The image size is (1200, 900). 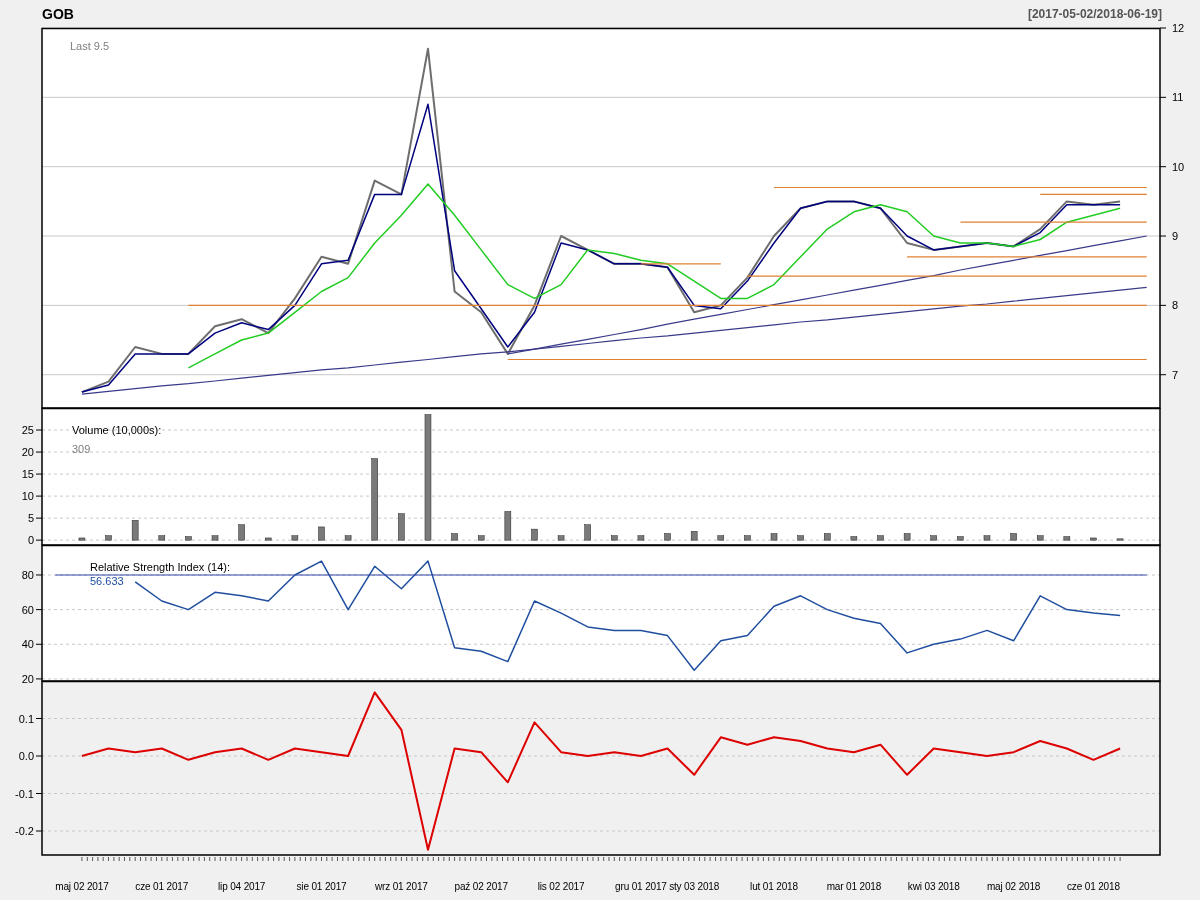 I want to click on legend-value: 56.633, so click(x=107, y=581).